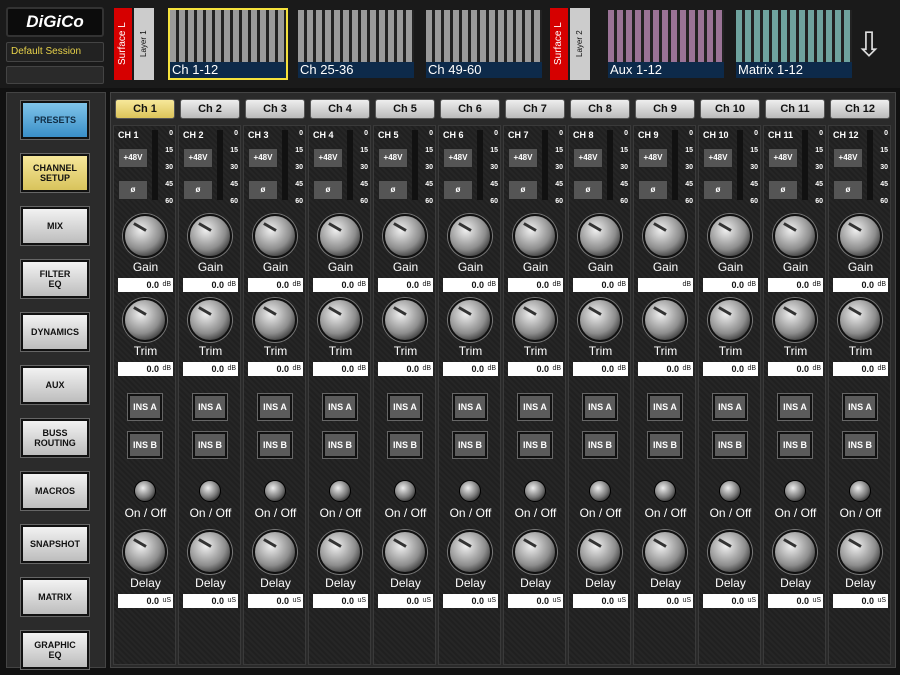 This screenshot has width=900, height=675. What do you see at coordinates (470, 109) in the screenshot?
I see `tab-ch-6: Ch 6` at bounding box center [470, 109].